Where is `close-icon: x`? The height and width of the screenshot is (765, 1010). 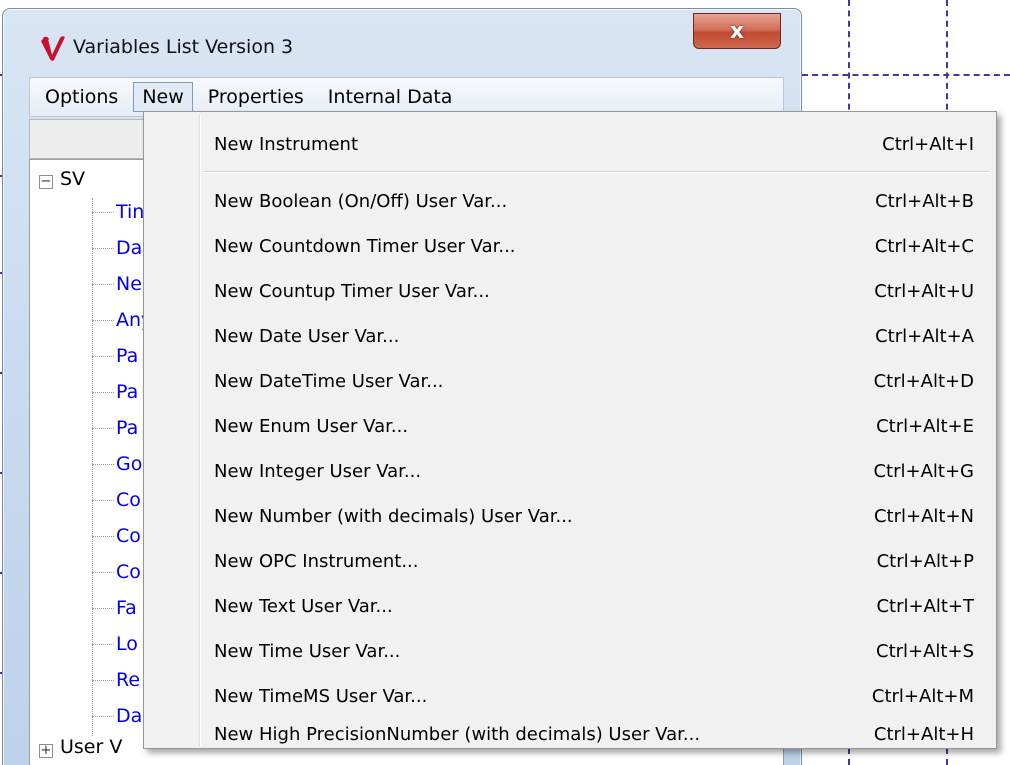
close-icon: x is located at coordinates (737, 31).